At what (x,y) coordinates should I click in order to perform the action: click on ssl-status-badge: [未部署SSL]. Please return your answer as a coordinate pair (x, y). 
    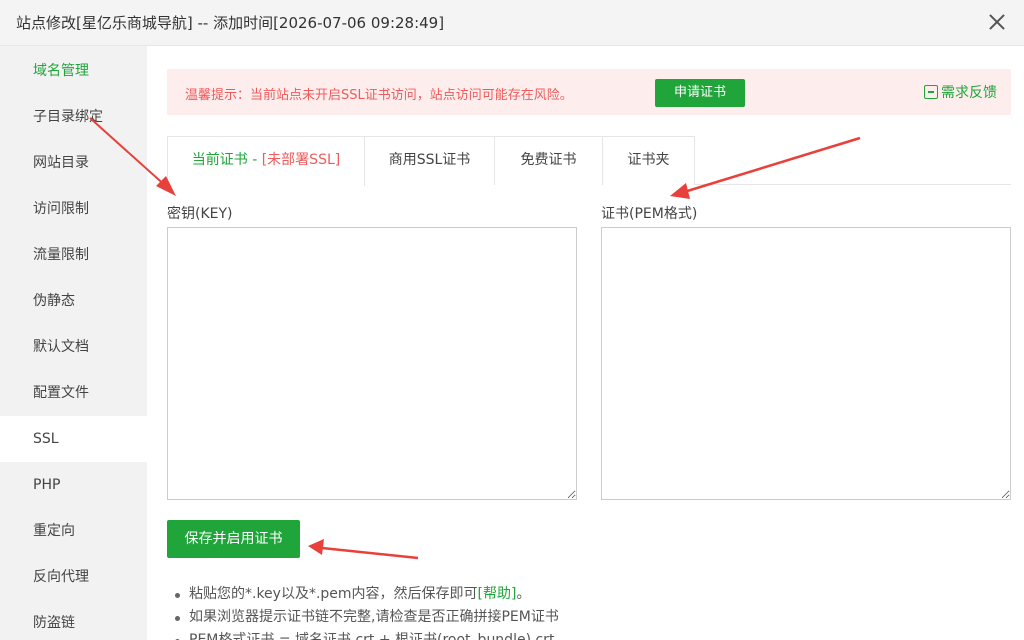
    Looking at the image, I should click on (301, 160).